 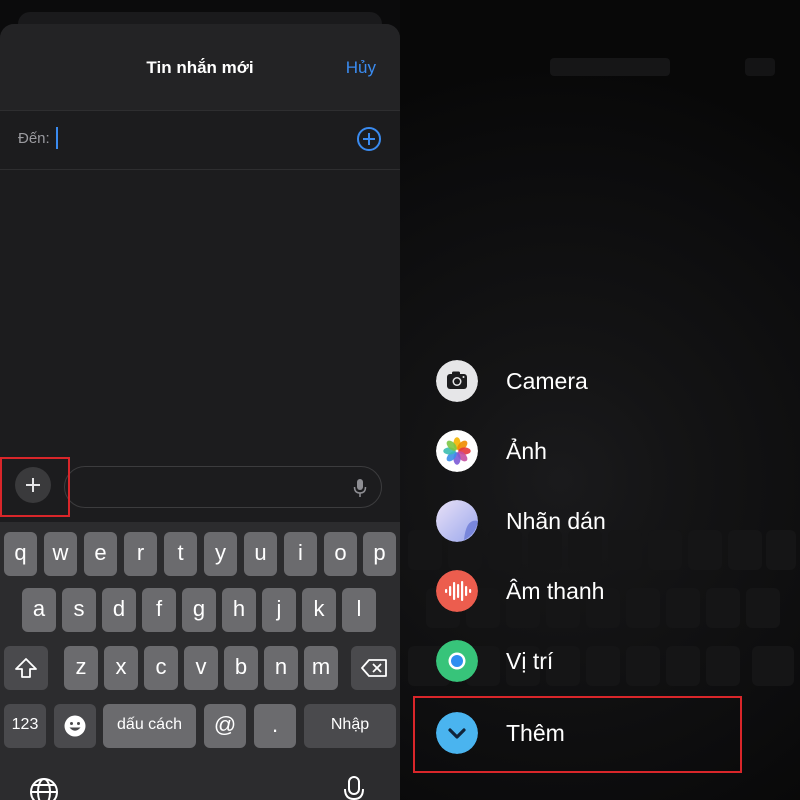 What do you see at coordinates (321, 668) in the screenshot?
I see `key-m: m` at bounding box center [321, 668].